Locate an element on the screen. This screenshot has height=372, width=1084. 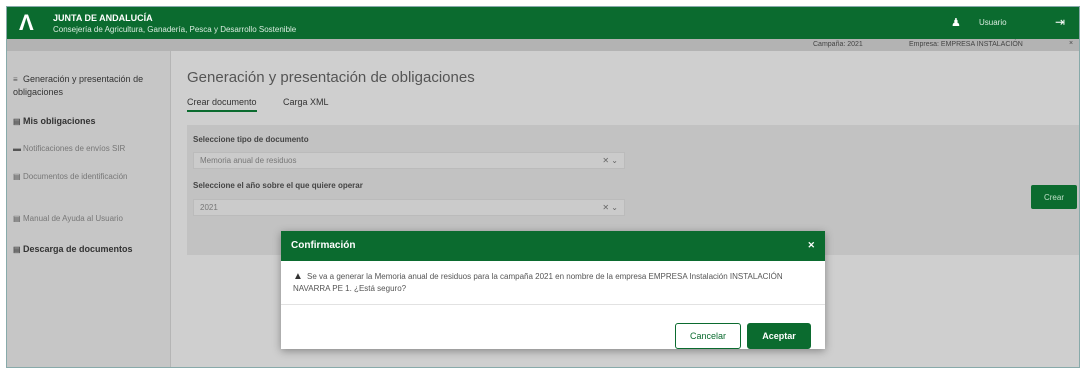
campaign-info: Campaña: 2021 is located at coordinates (838, 44).